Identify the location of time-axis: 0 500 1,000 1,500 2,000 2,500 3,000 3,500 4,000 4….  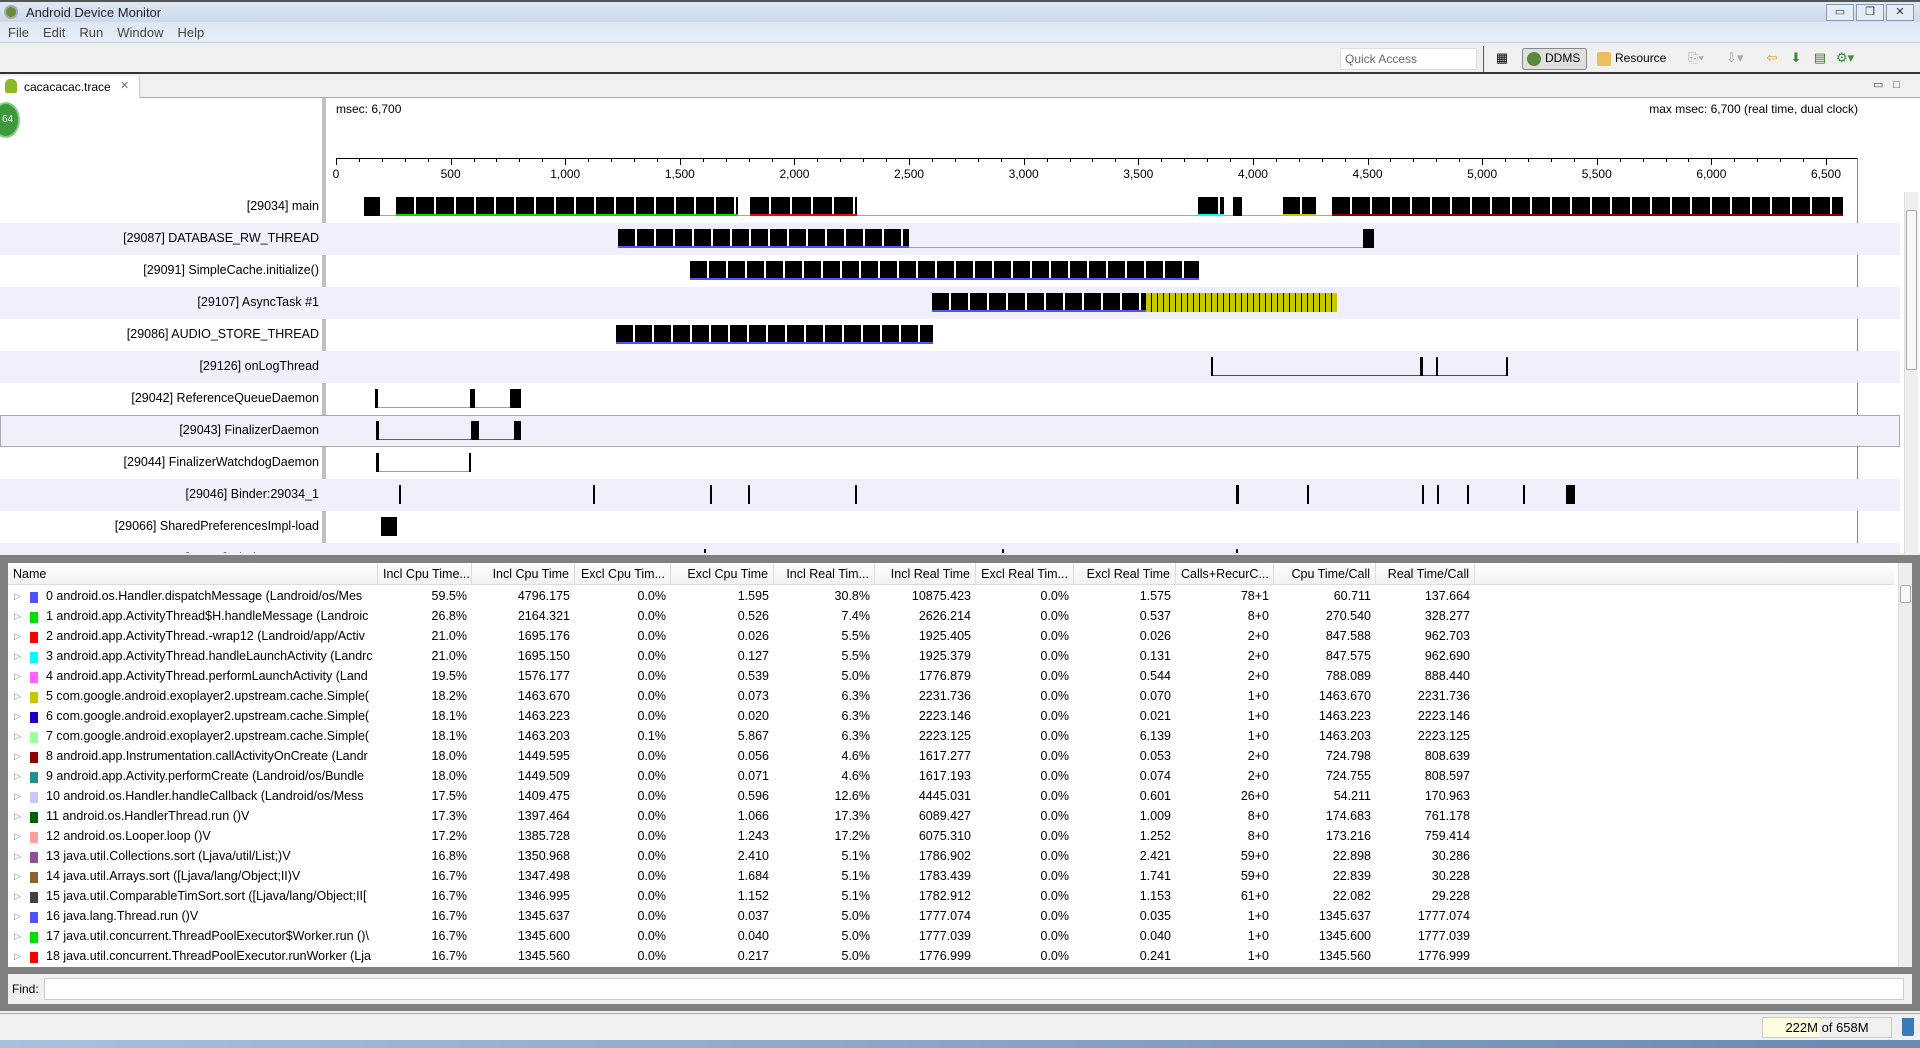
(1095, 174).